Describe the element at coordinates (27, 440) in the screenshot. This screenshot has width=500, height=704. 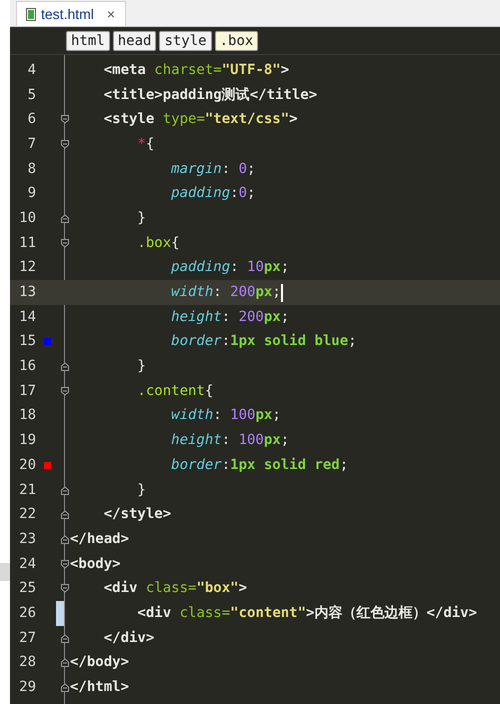
I see `line-number: 19` at that location.